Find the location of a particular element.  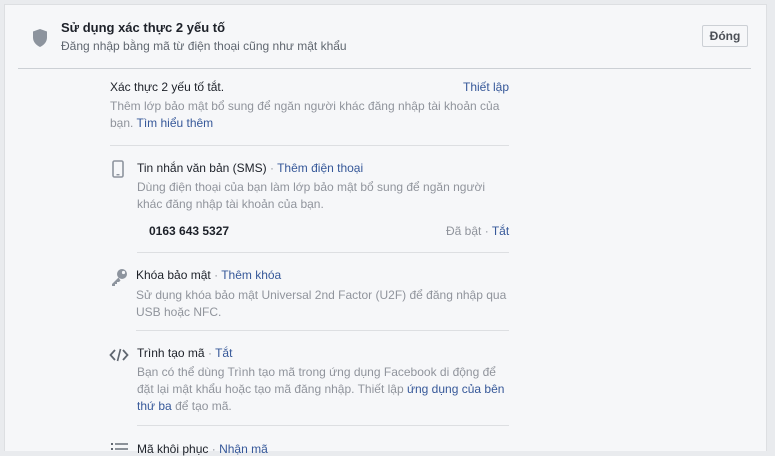

get-codes-link: Nhận mã is located at coordinates (243, 449).